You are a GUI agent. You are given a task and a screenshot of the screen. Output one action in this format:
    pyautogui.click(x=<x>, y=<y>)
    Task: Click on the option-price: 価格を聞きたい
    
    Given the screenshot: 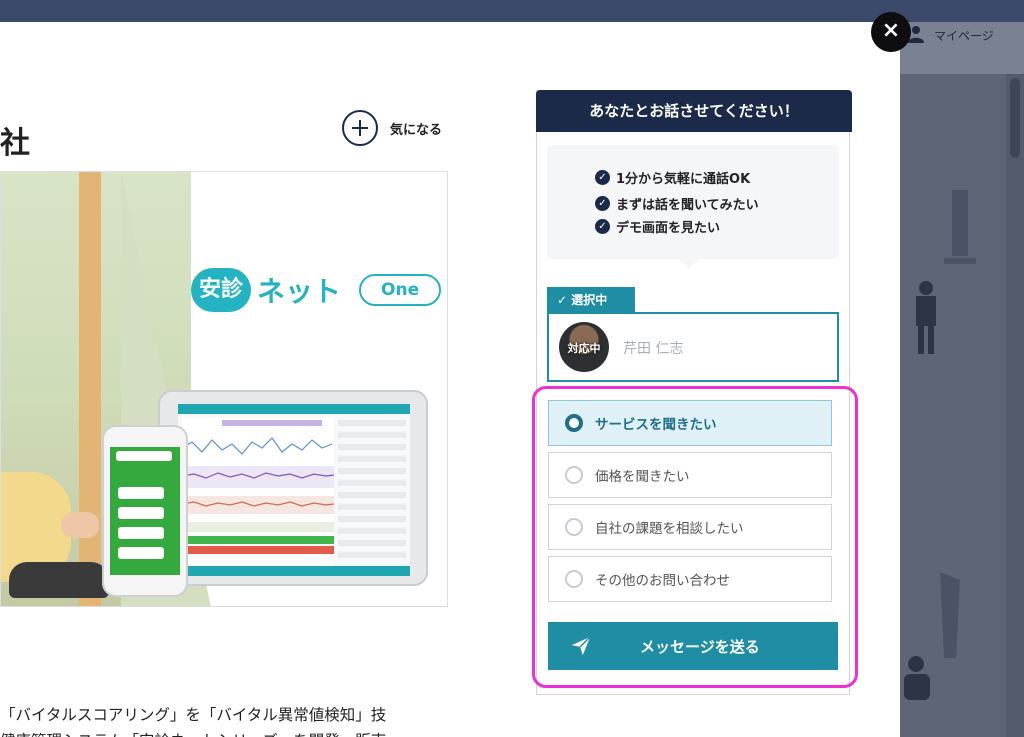 What is the action you would take?
    pyautogui.click(x=690, y=475)
    